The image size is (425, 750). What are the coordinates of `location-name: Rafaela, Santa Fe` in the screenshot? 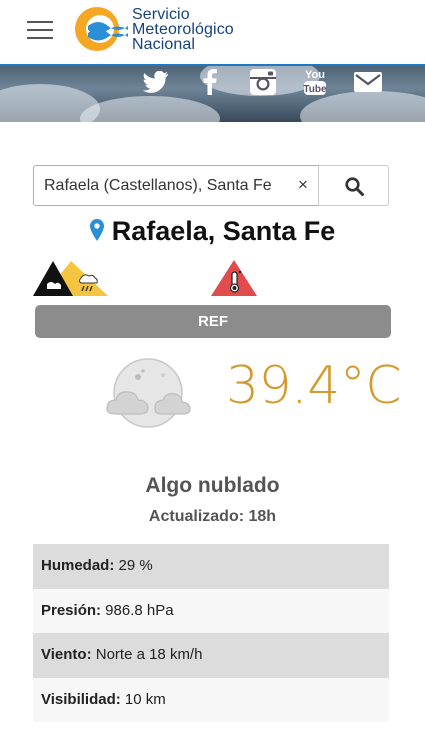 It's located at (223, 231).